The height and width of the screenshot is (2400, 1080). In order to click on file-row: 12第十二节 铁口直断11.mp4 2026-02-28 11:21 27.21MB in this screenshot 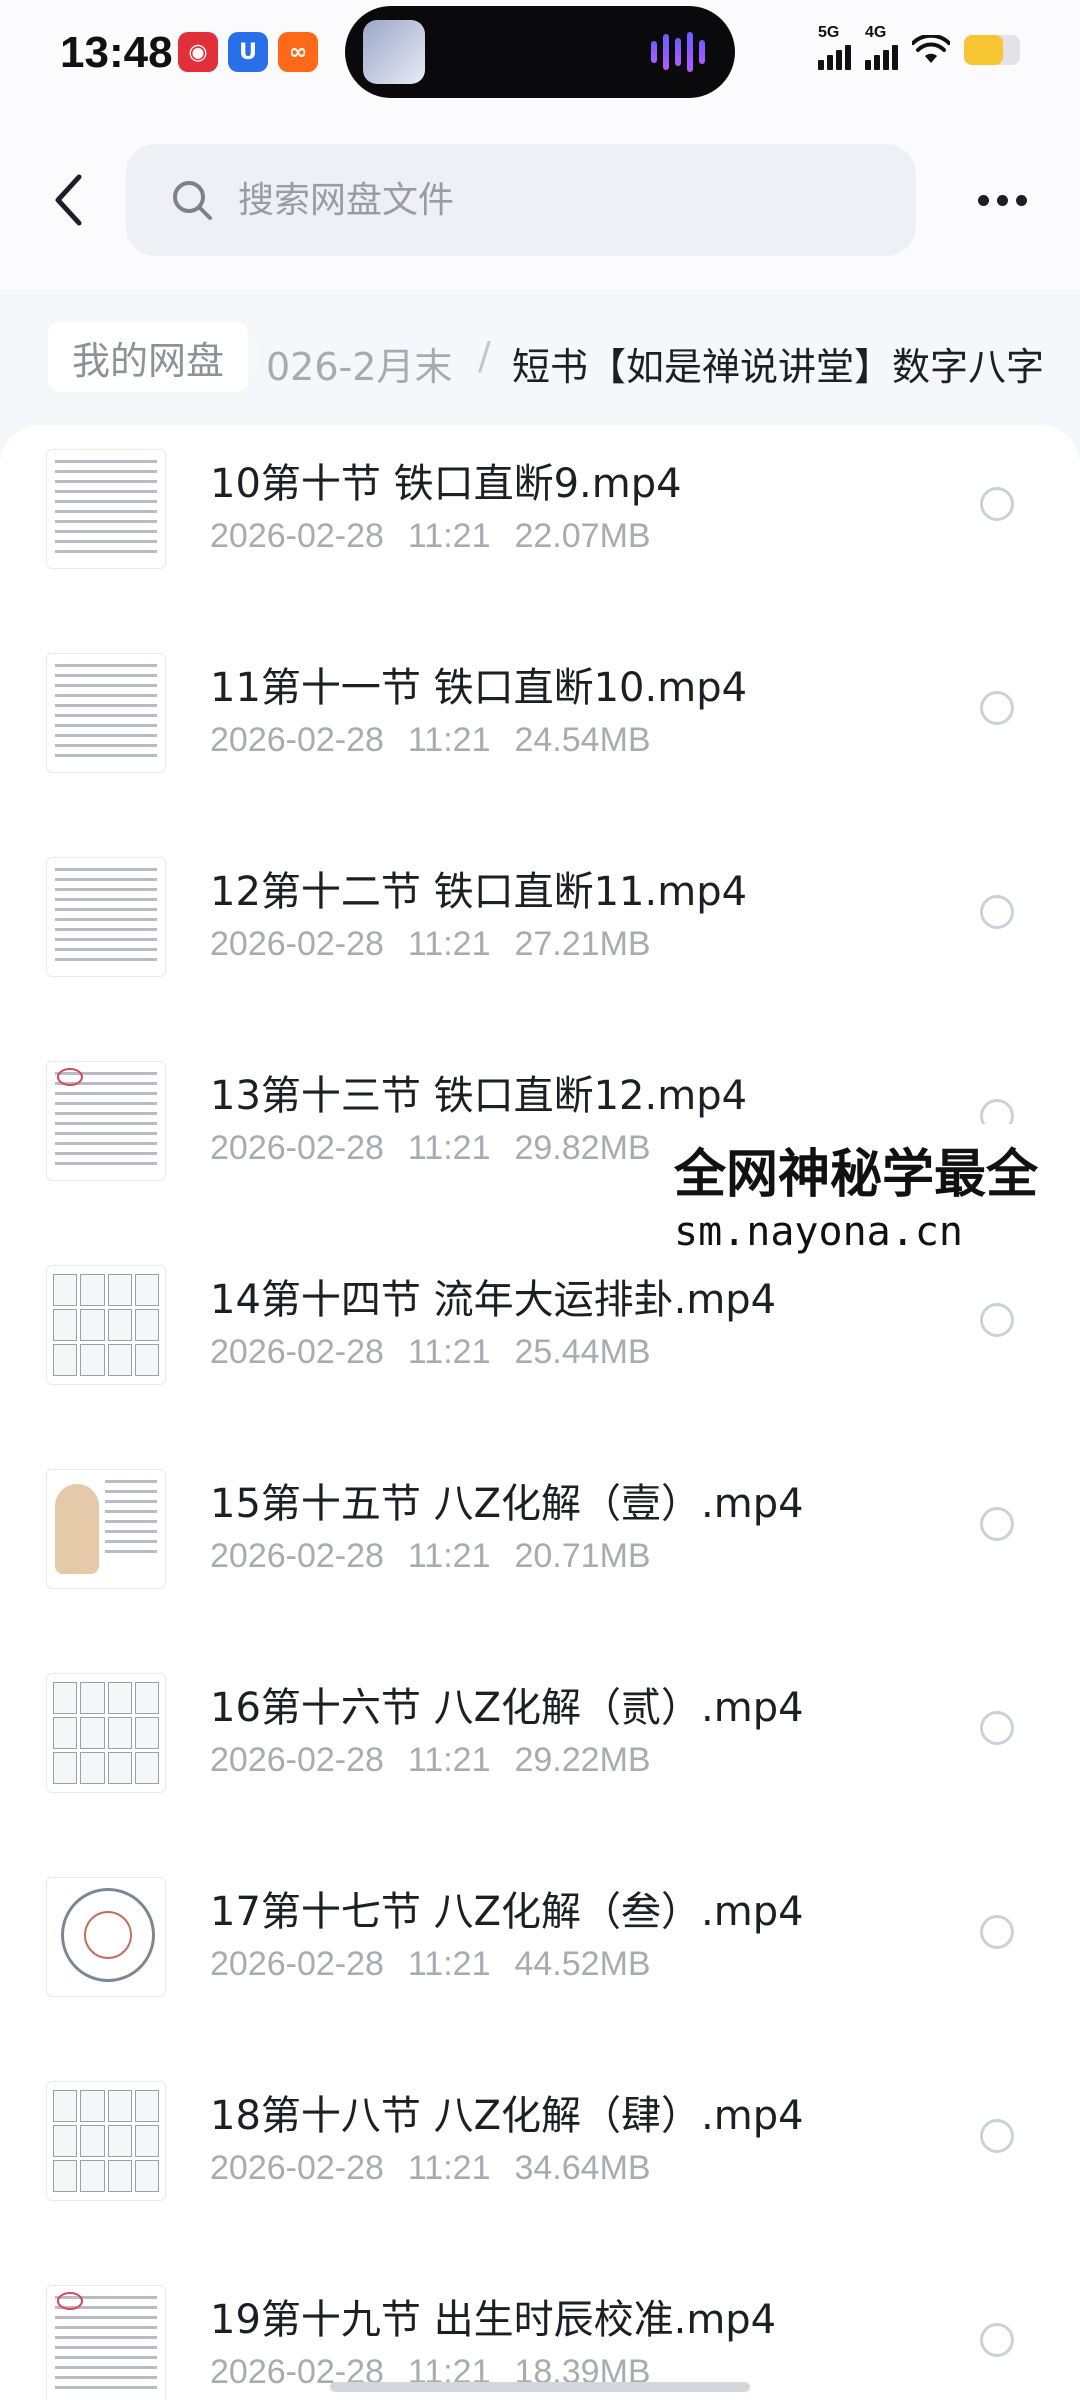, I will do `click(540, 935)`.